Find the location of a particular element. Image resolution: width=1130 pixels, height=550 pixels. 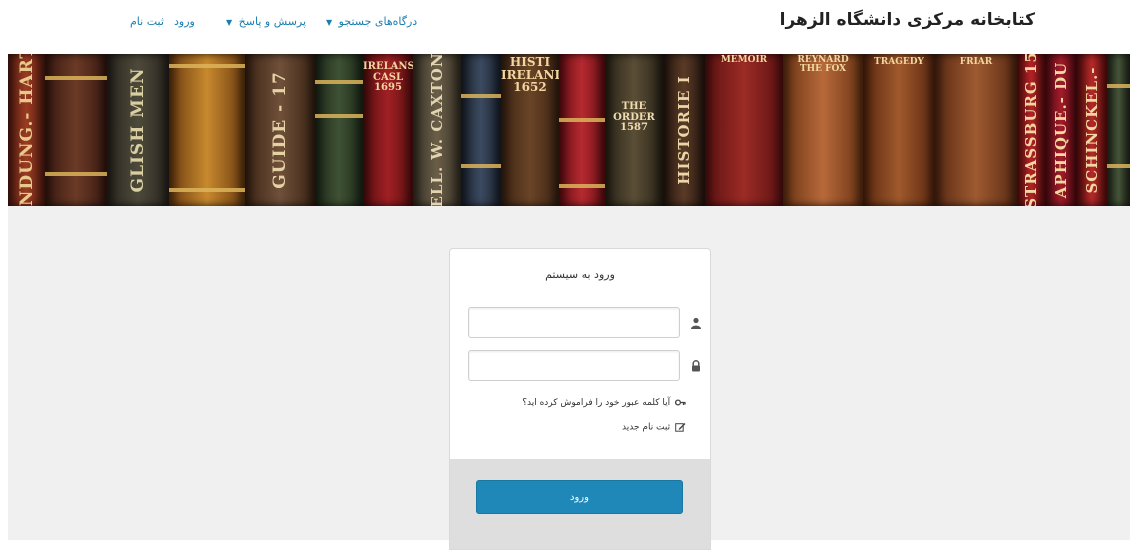

register-new-label: ثبت نام جدید is located at coordinates (646, 427).